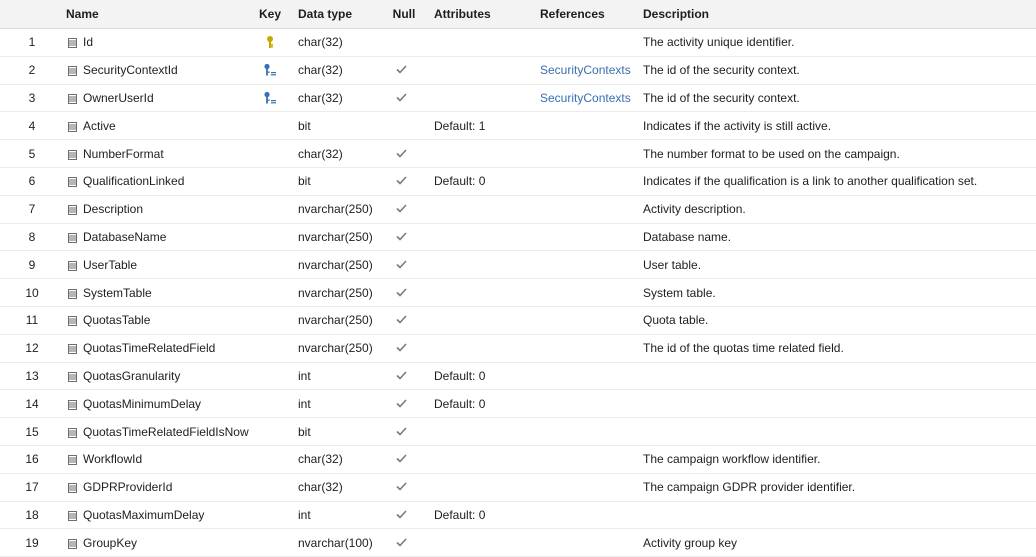  What do you see at coordinates (158, 42) in the screenshot?
I see `column-name: Id` at bounding box center [158, 42].